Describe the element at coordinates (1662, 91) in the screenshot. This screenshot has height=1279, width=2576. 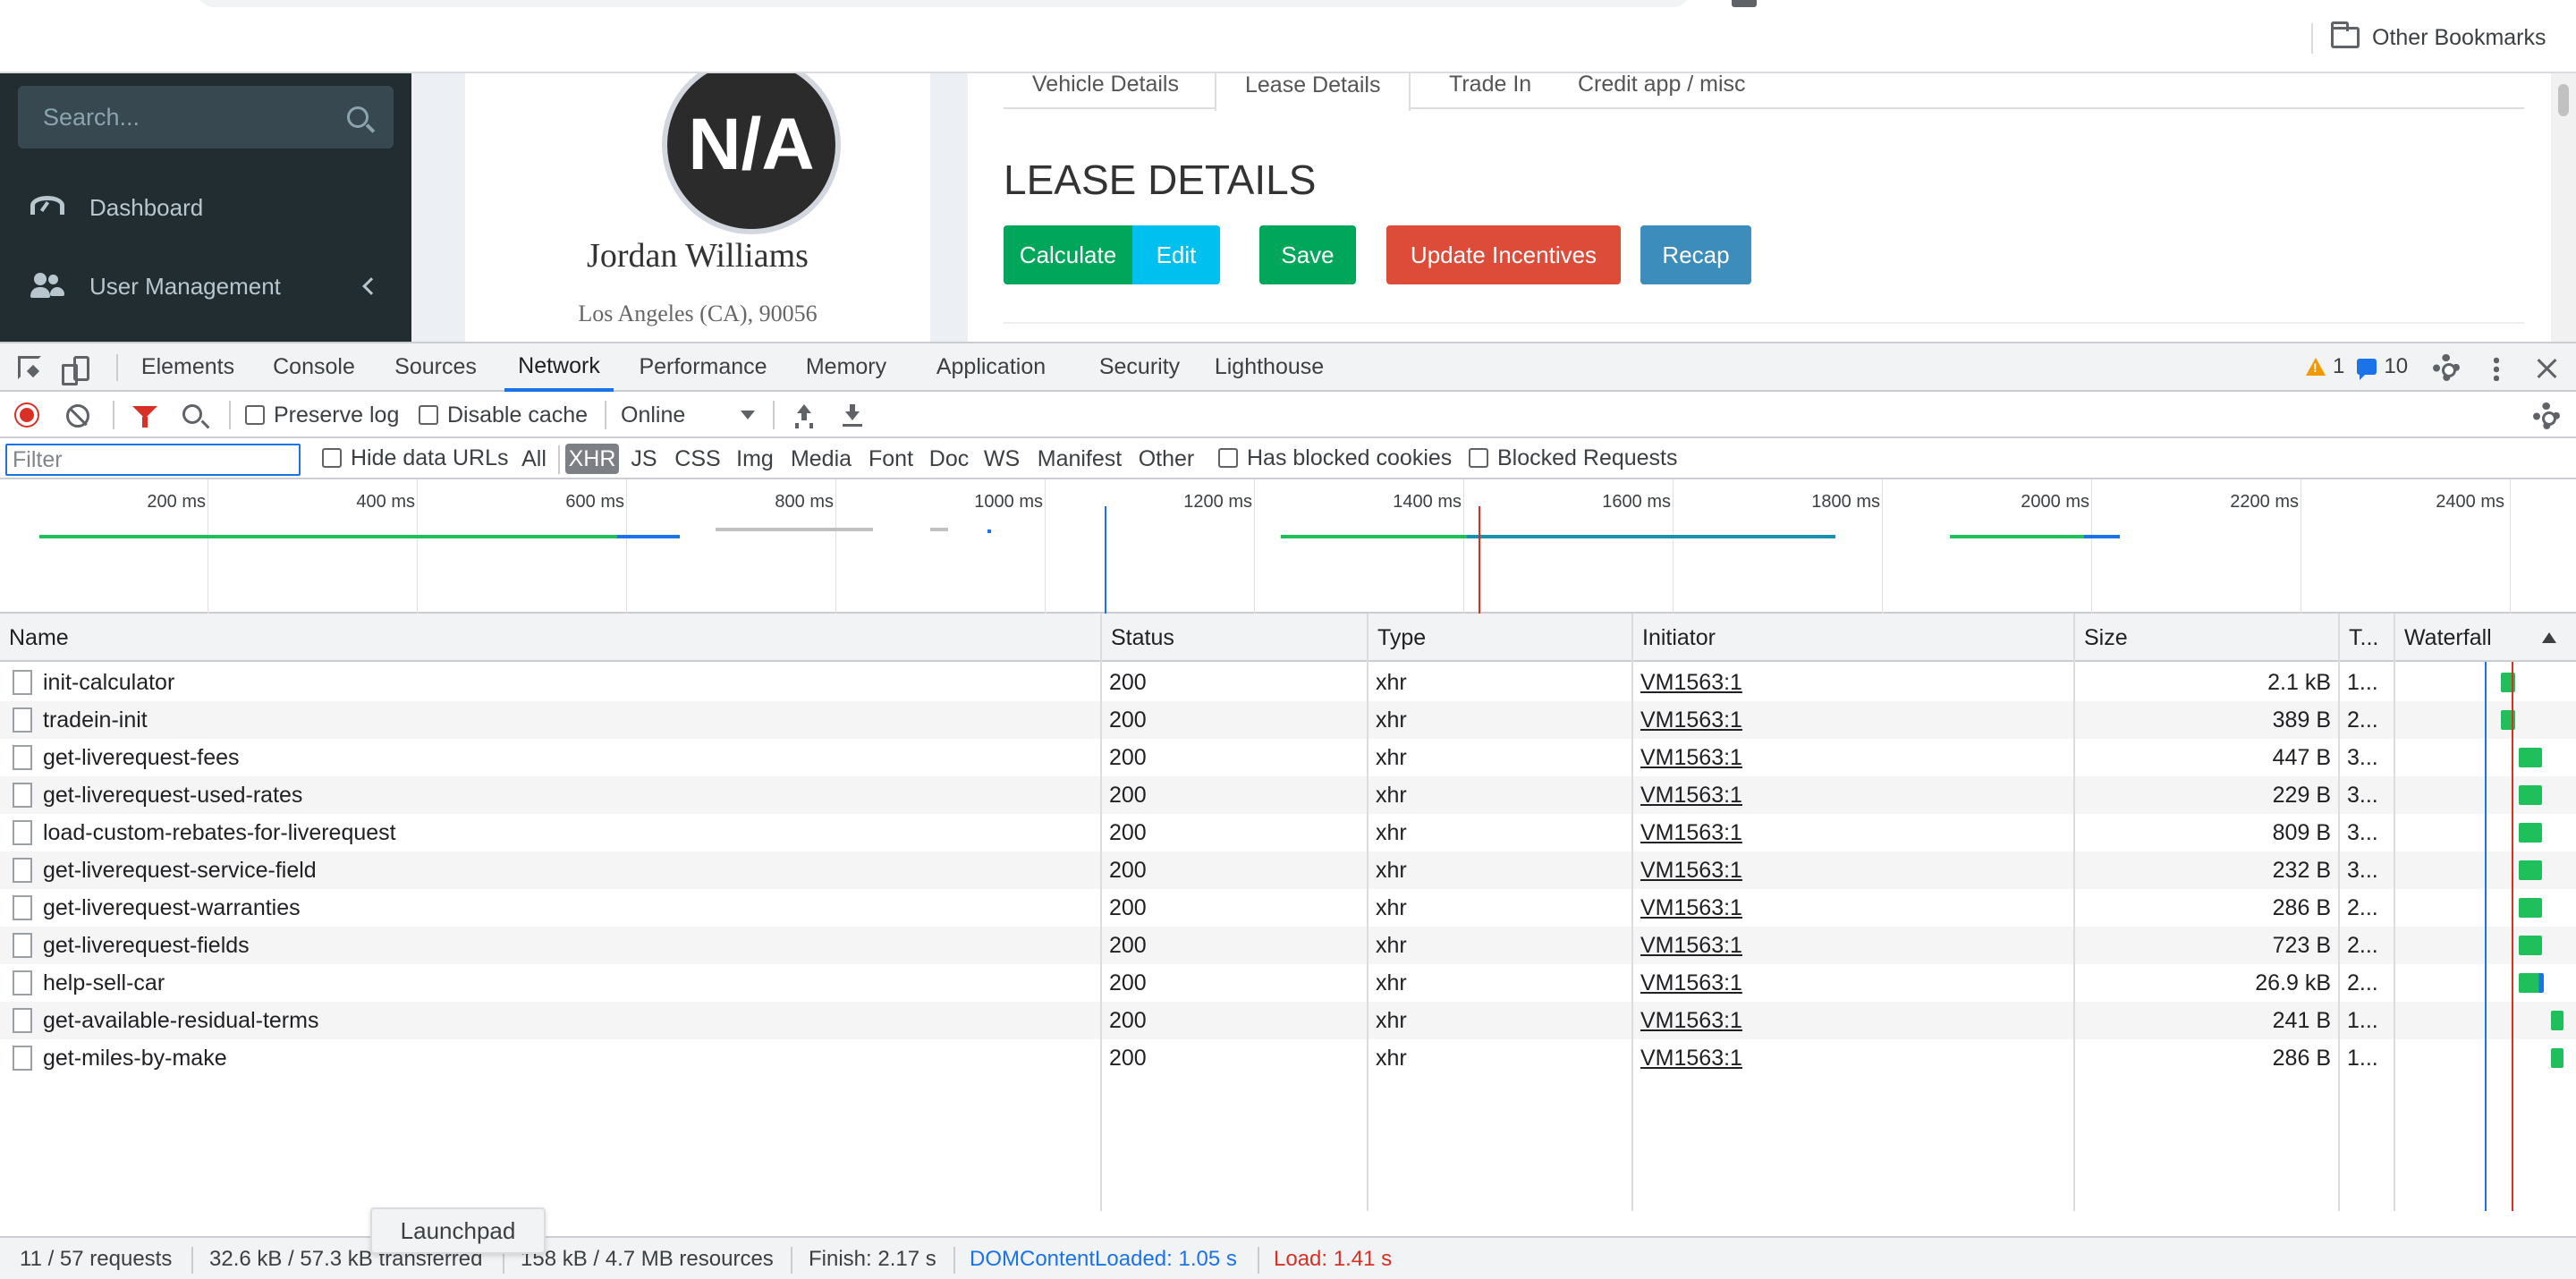
I see `tab-credit-app-misc: Credit app / misc` at that location.